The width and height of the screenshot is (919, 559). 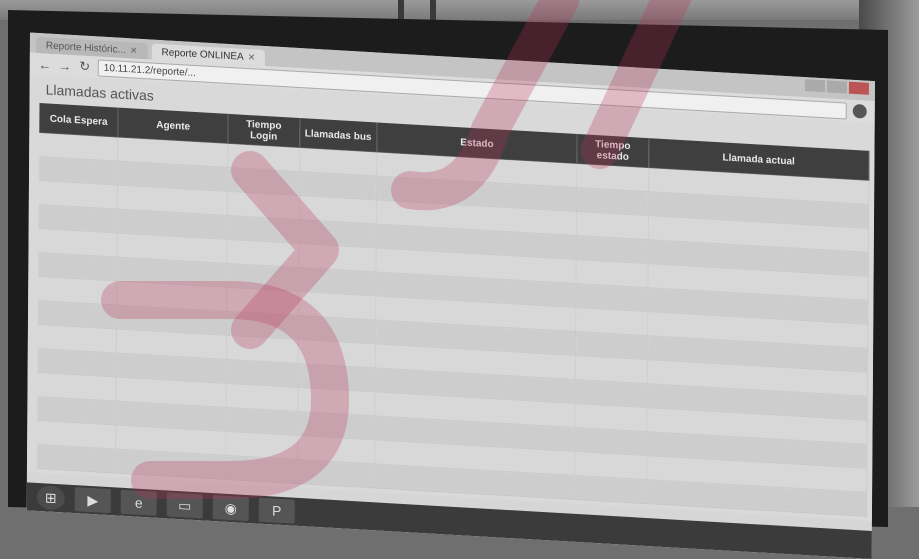 I want to click on maximize-button, so click(x=836, y=87).